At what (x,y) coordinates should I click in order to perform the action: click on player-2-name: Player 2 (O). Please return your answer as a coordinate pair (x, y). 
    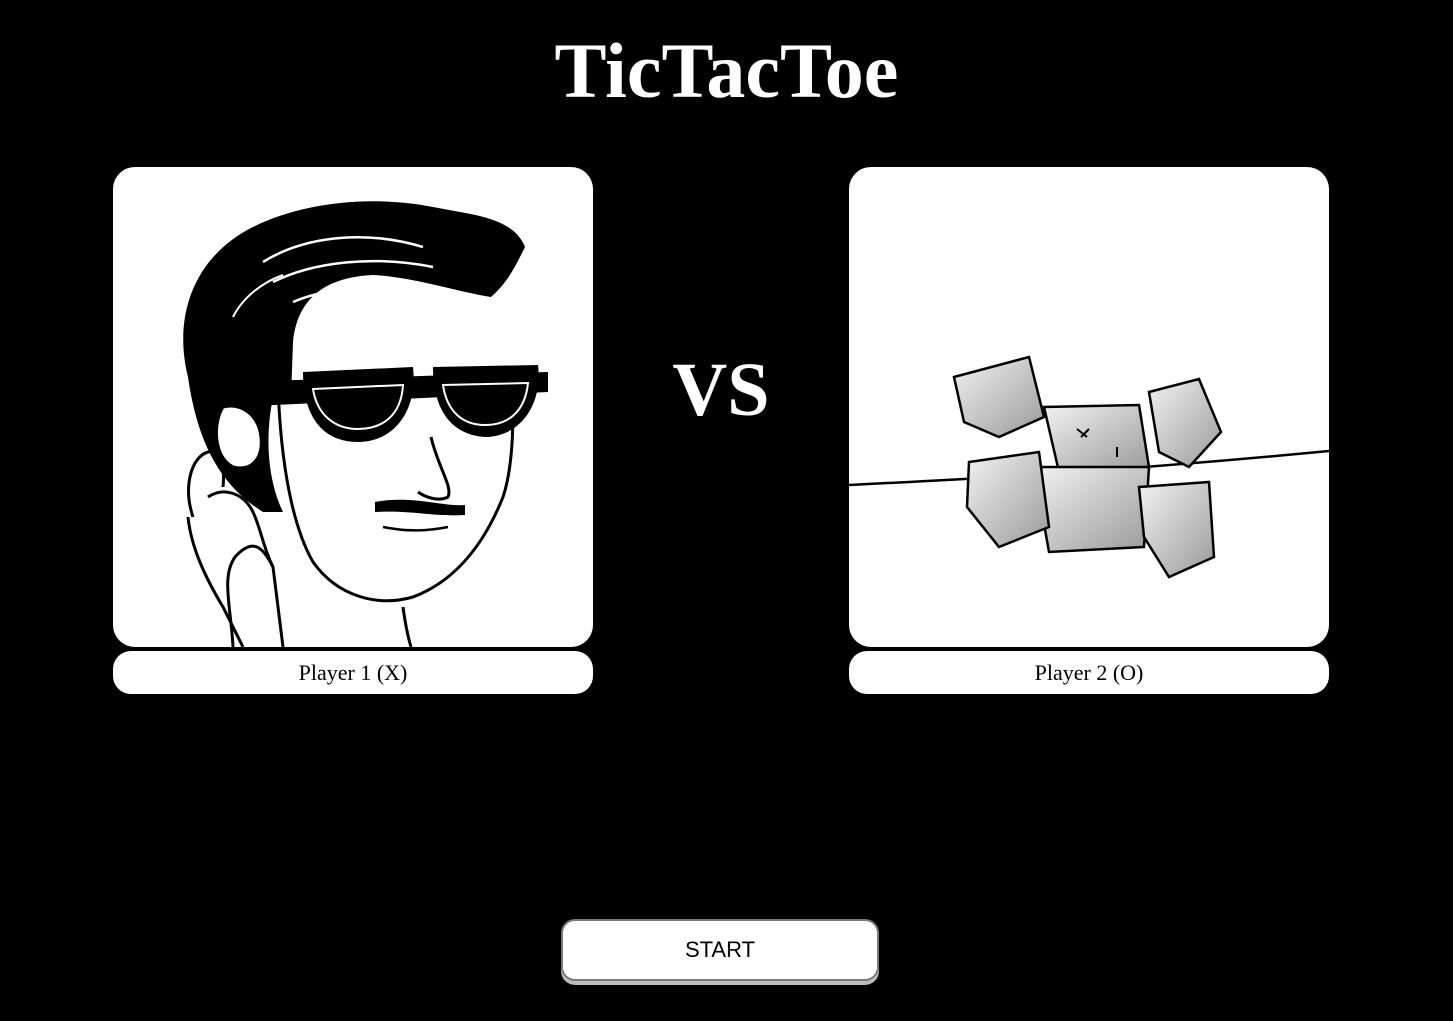
    Looking at the image, I should click on (1089, 672).